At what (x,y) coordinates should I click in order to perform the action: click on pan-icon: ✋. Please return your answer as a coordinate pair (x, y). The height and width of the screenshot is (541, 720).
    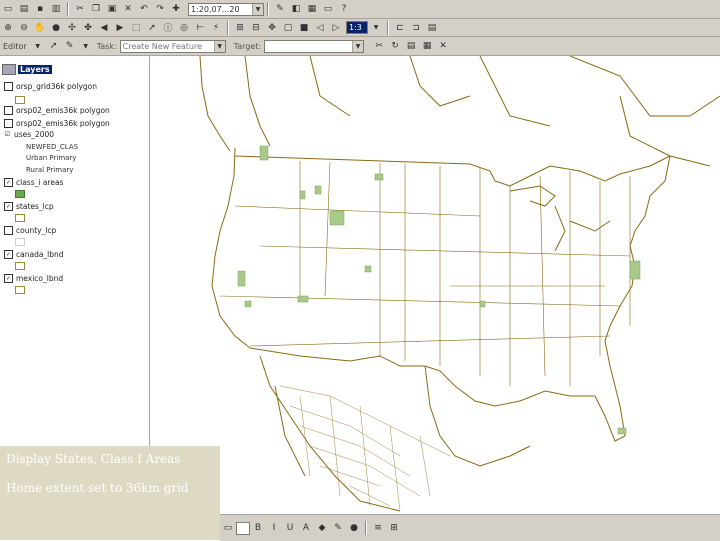
    Looking at the image, I should click on (40, 28).